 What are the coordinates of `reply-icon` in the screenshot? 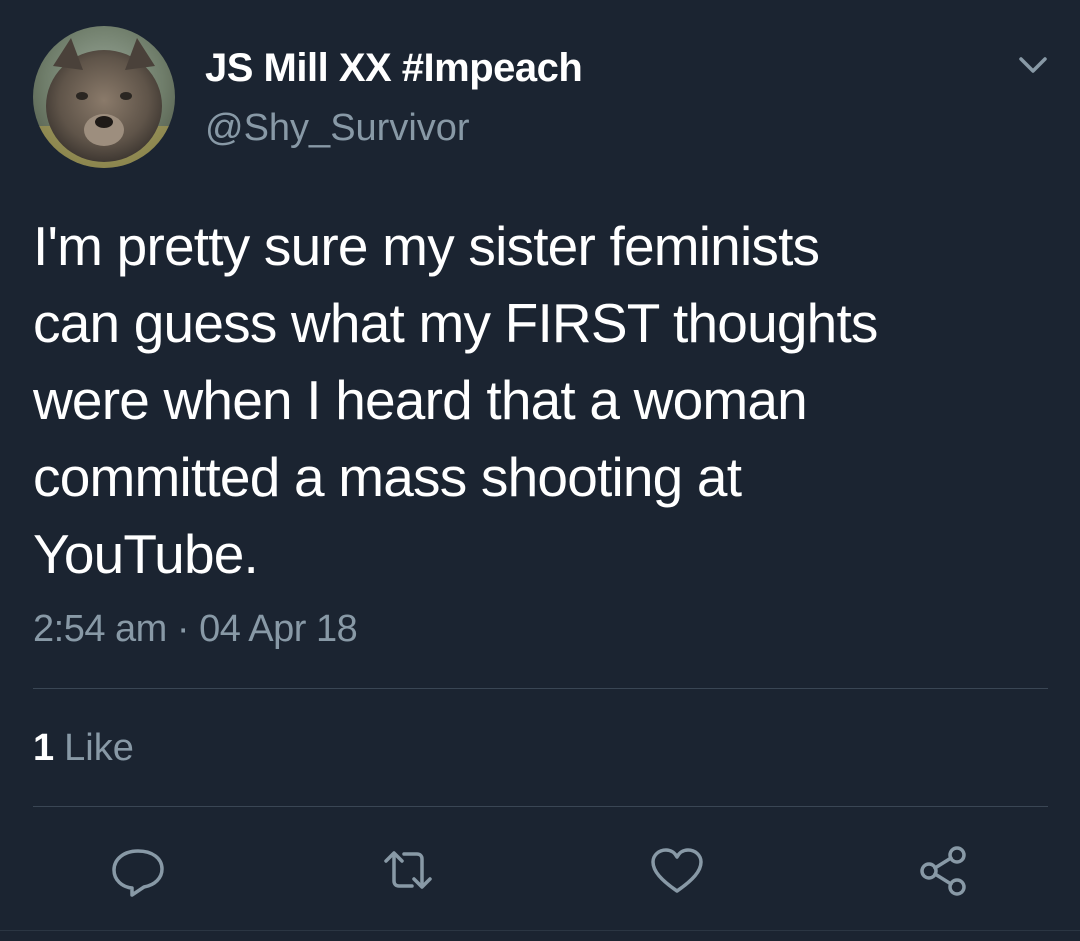 It's located at (138, 871).